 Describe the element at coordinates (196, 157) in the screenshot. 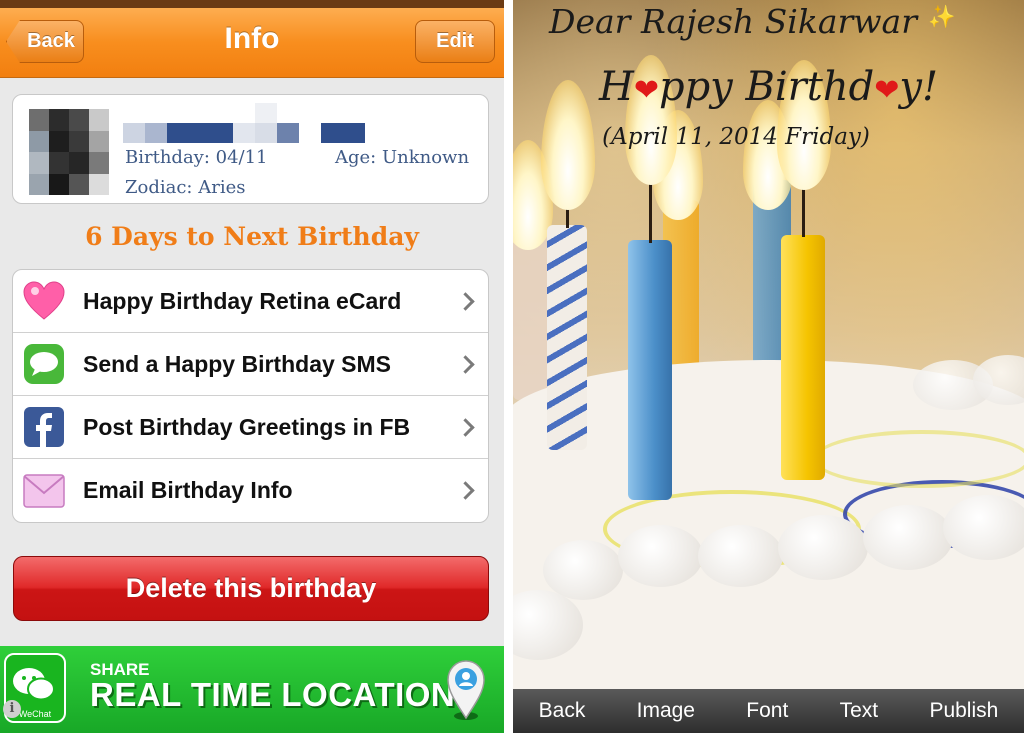

I see `birthday-date: Birthday: 04/11` at that location.